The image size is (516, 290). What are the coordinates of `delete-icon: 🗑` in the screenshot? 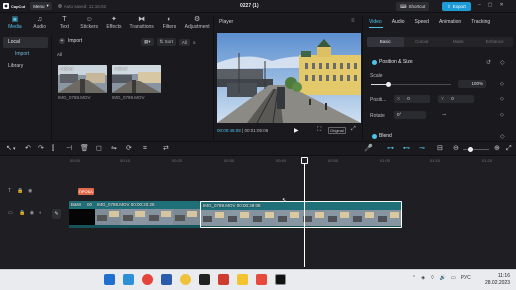 It's located at (84, 149).